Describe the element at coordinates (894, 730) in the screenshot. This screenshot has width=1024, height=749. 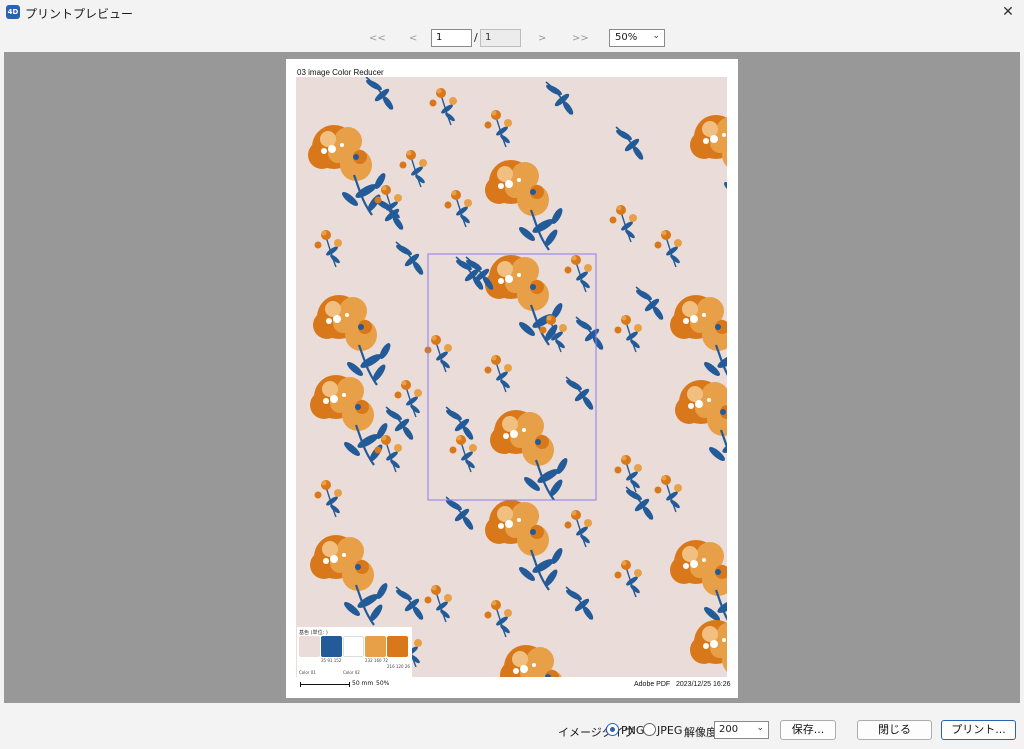
I see `close-button: 閉じる` at that location.